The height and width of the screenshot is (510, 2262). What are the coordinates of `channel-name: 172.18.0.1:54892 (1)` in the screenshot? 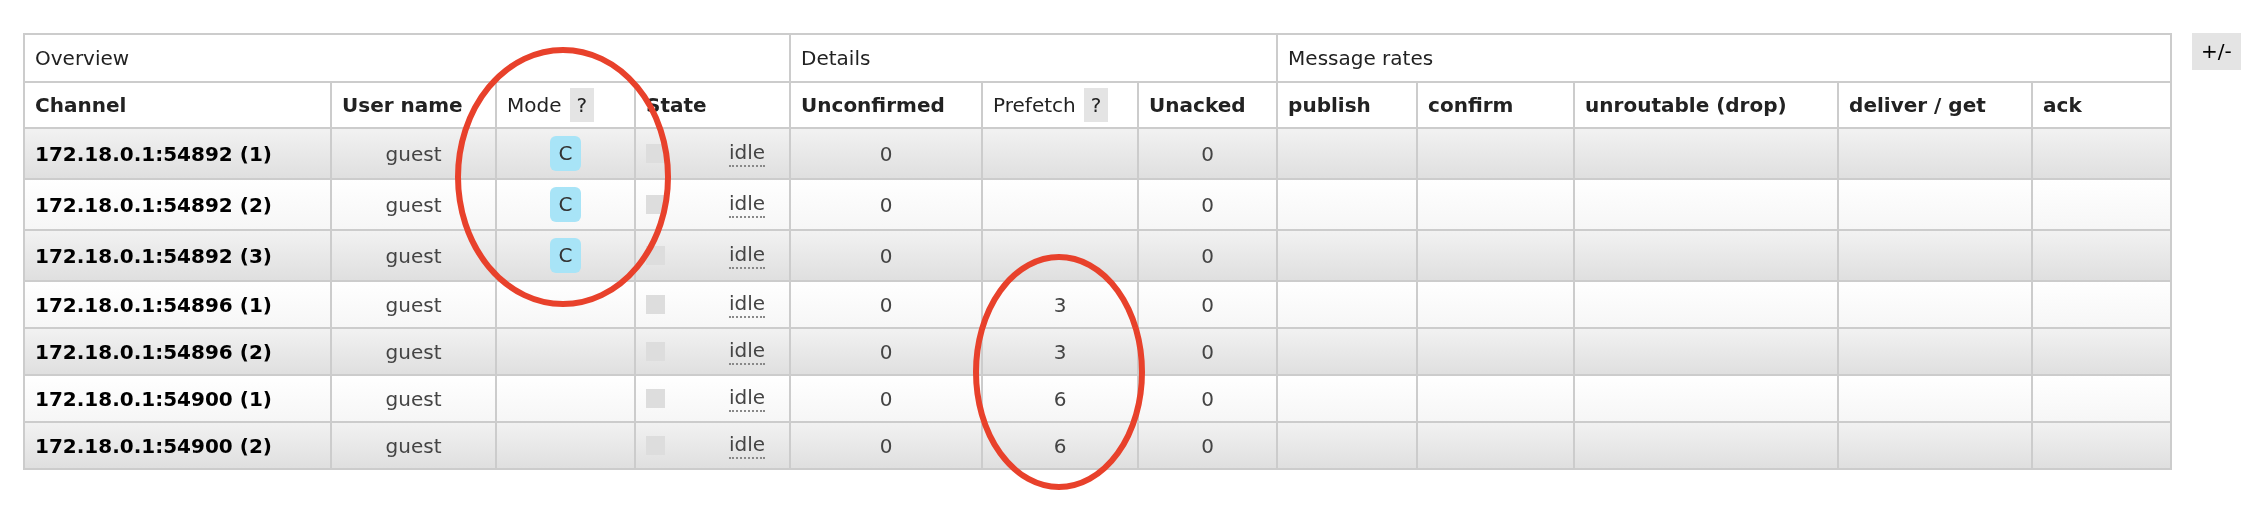 It's located at (153, 153).